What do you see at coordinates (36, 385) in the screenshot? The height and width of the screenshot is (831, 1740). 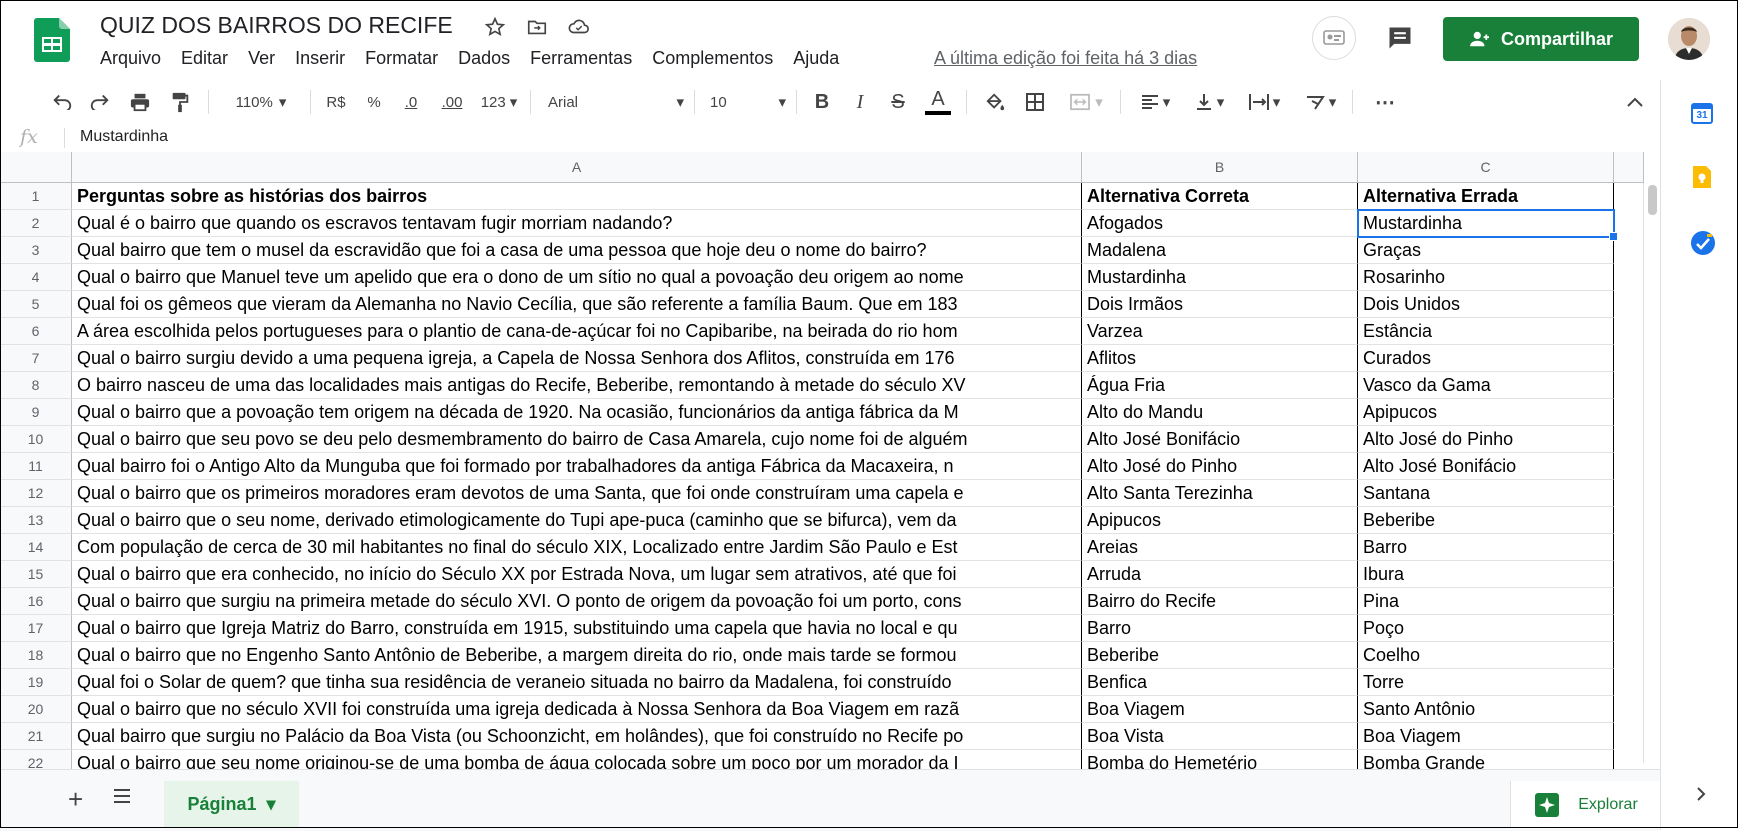 I see `row-header: 8` at bounding box center [36, 385].